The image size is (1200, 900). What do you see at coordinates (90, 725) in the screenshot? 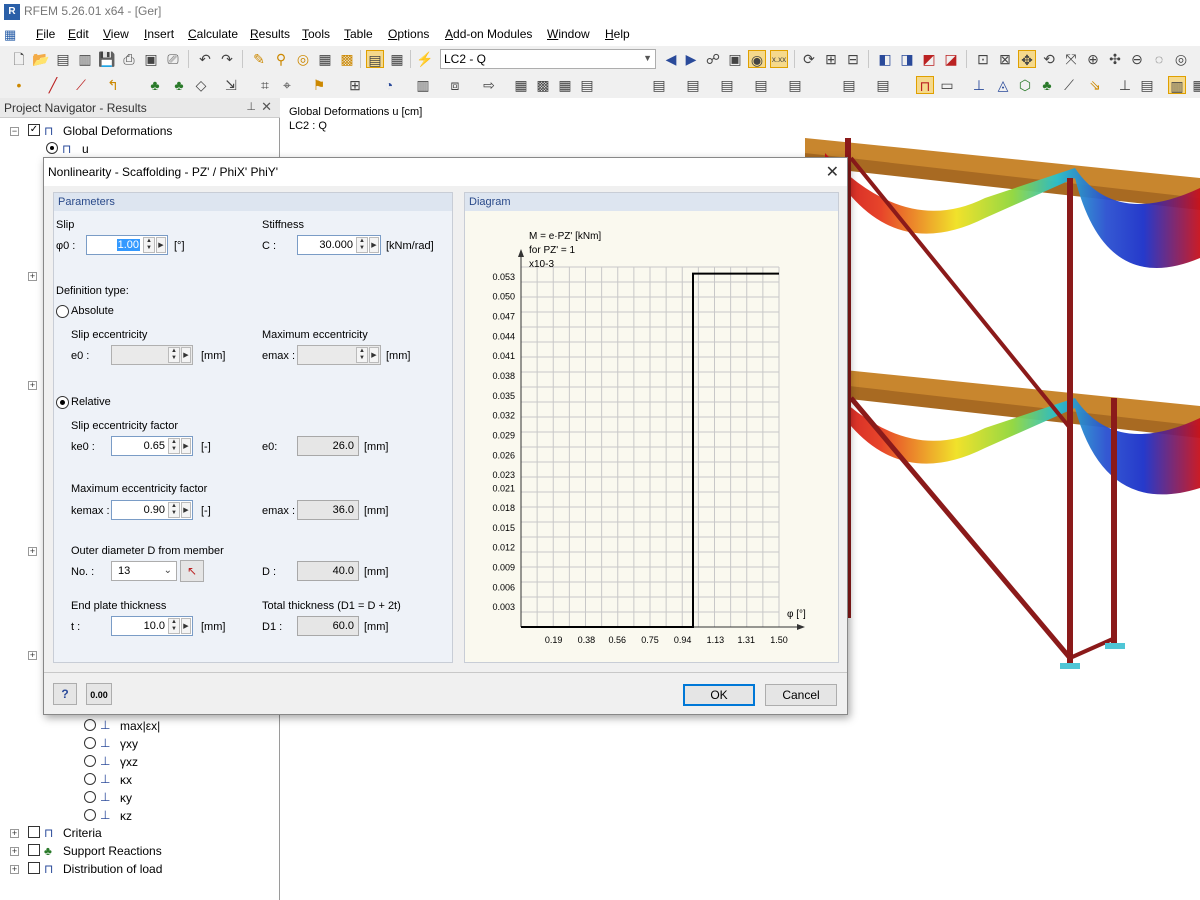
I see `radio-max-ex` at bounding box center [90, 725].